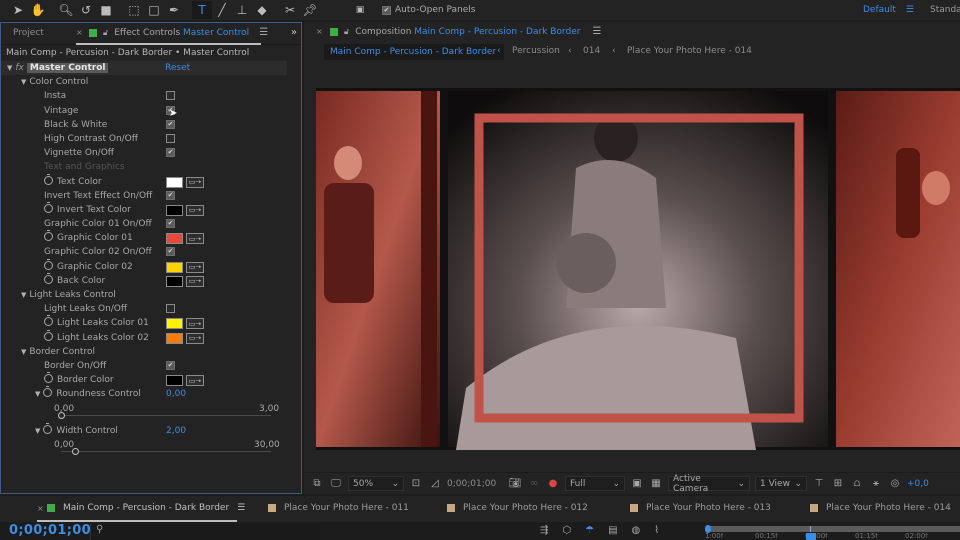 This screenshot has width=960, height=540. I want to click on workspace-menu-icon: ☰, so click(910, 10).